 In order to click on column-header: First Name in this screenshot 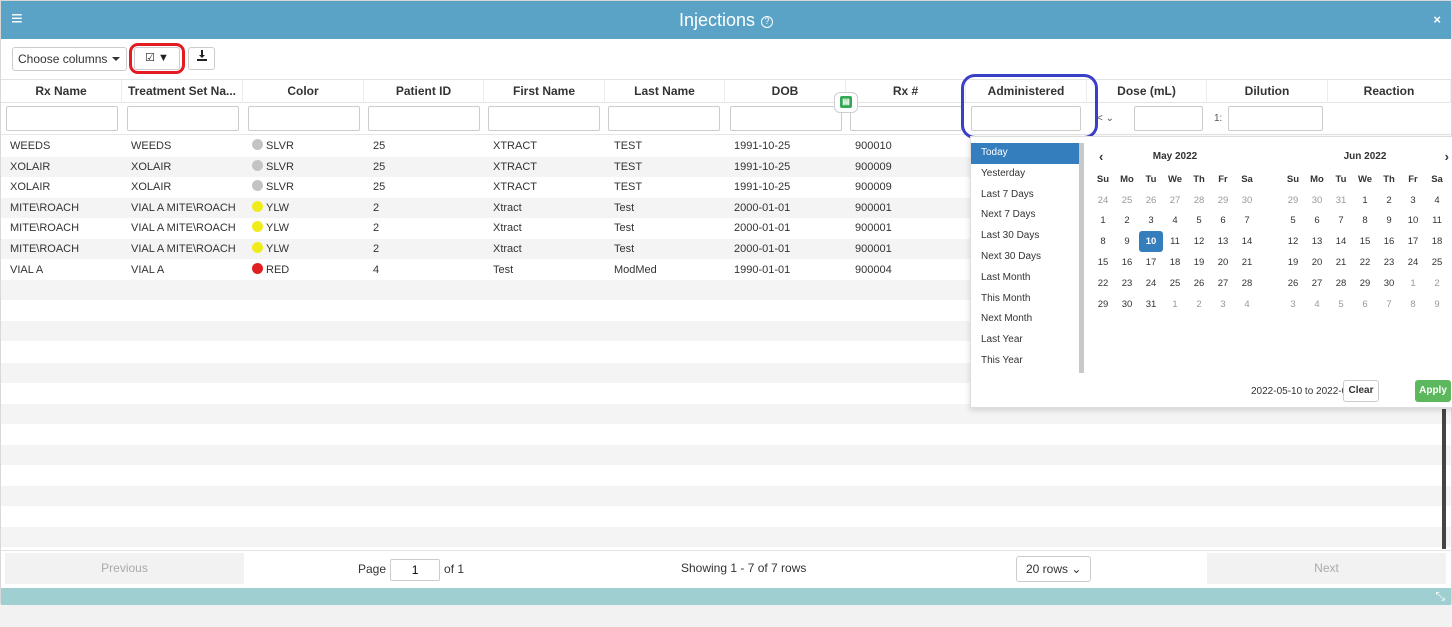, I will do `click(544, 92)`.